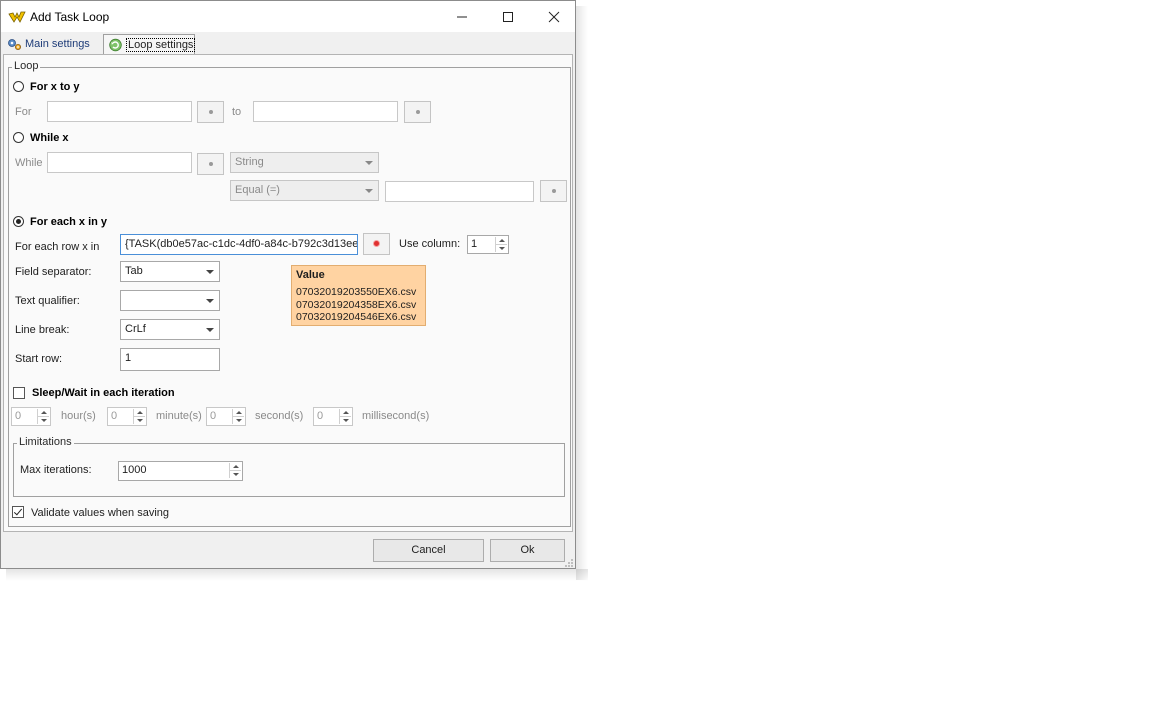 This screenshot has height=720, width=1152. What do you see at coordinates (249, 162) in the screenshot?
I see `while-type-value: String` at bounding box center [249, 162].